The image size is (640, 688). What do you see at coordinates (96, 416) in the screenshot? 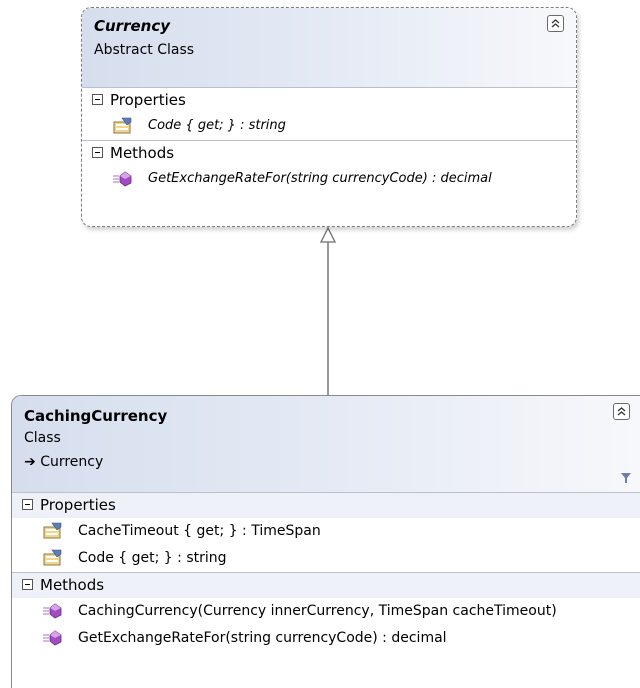
I see `class-name: CachingCurrency` at bounding box center [96, 416].